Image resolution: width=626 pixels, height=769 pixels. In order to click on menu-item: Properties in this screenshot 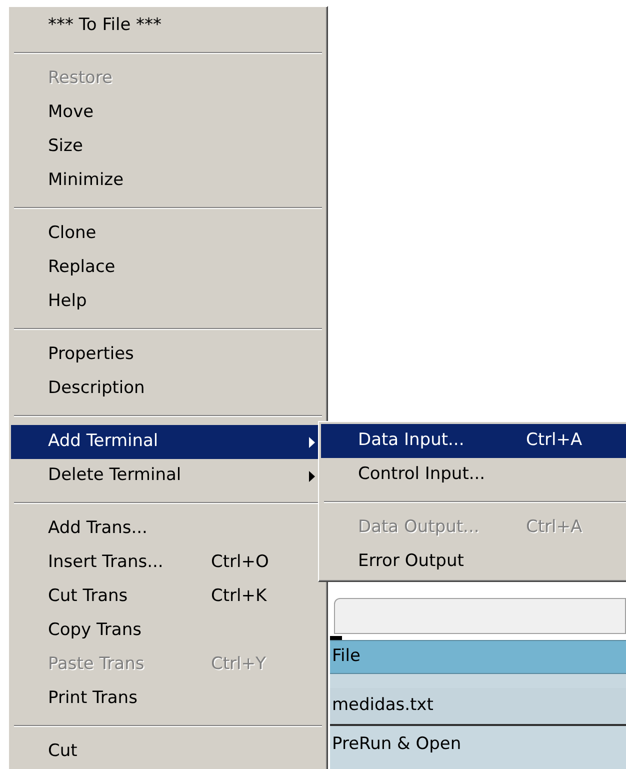, I will do `click(168, 355)`.